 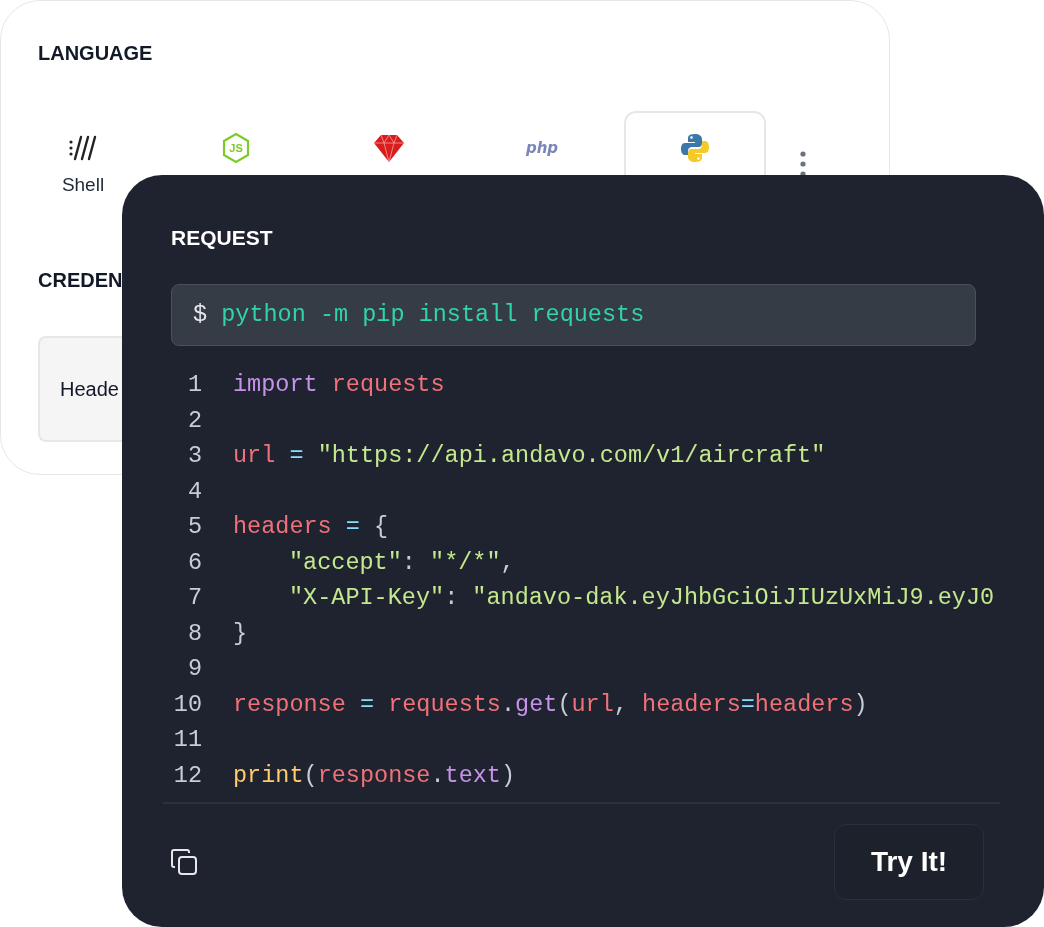 What do you see at coordinates (550, 704) in the screenshot?
I see `code-line: response = requests.get(url, headers=headers)` at bounding box center [550, 704].